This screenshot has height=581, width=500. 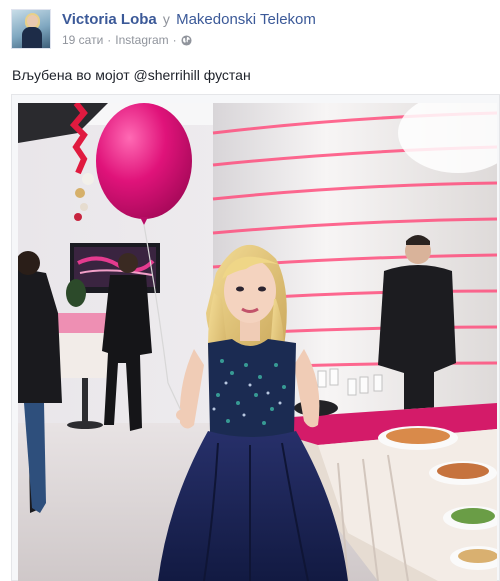 I want to click on author-avatar, so click(x=31, y=29).